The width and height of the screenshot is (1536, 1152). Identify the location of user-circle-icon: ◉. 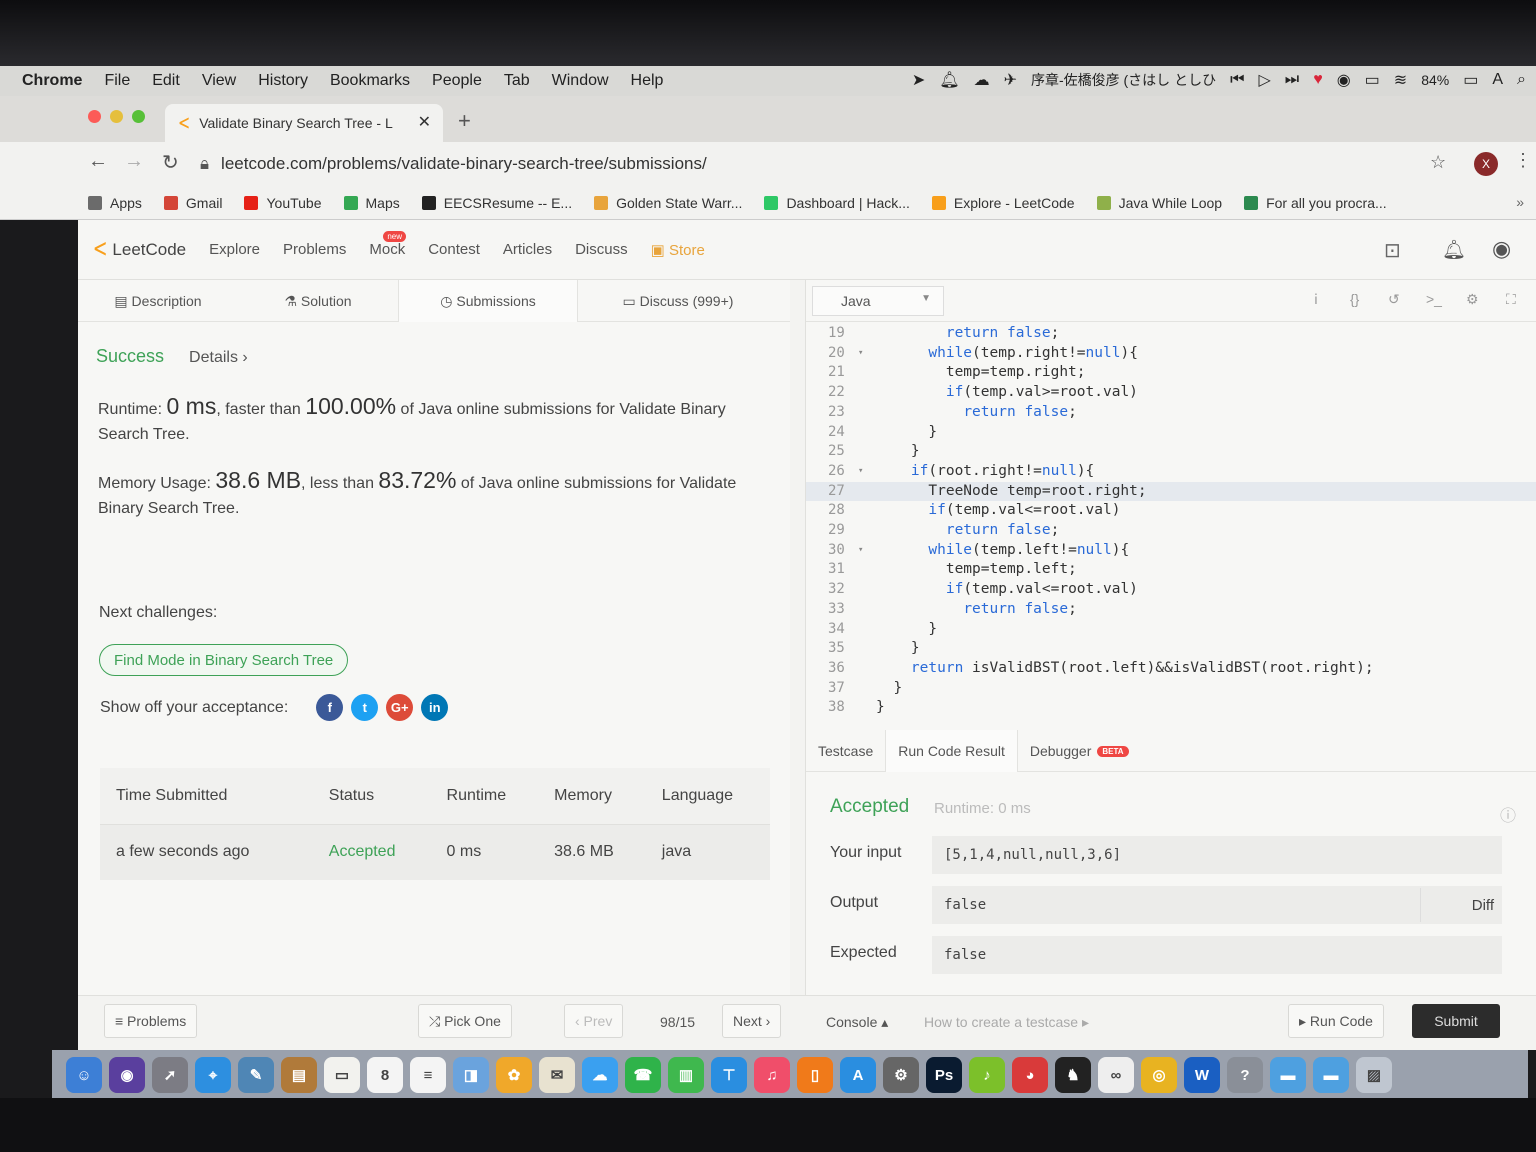
(1344, 80).